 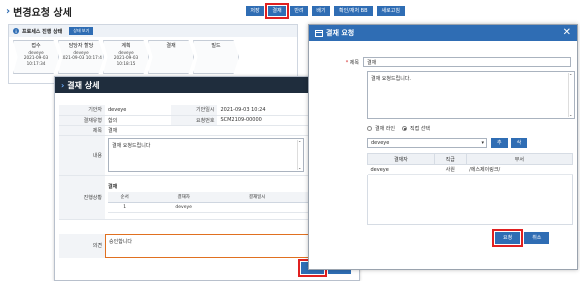 I want to click on detail-title: 결재 상세, so click(x=83, y=85).